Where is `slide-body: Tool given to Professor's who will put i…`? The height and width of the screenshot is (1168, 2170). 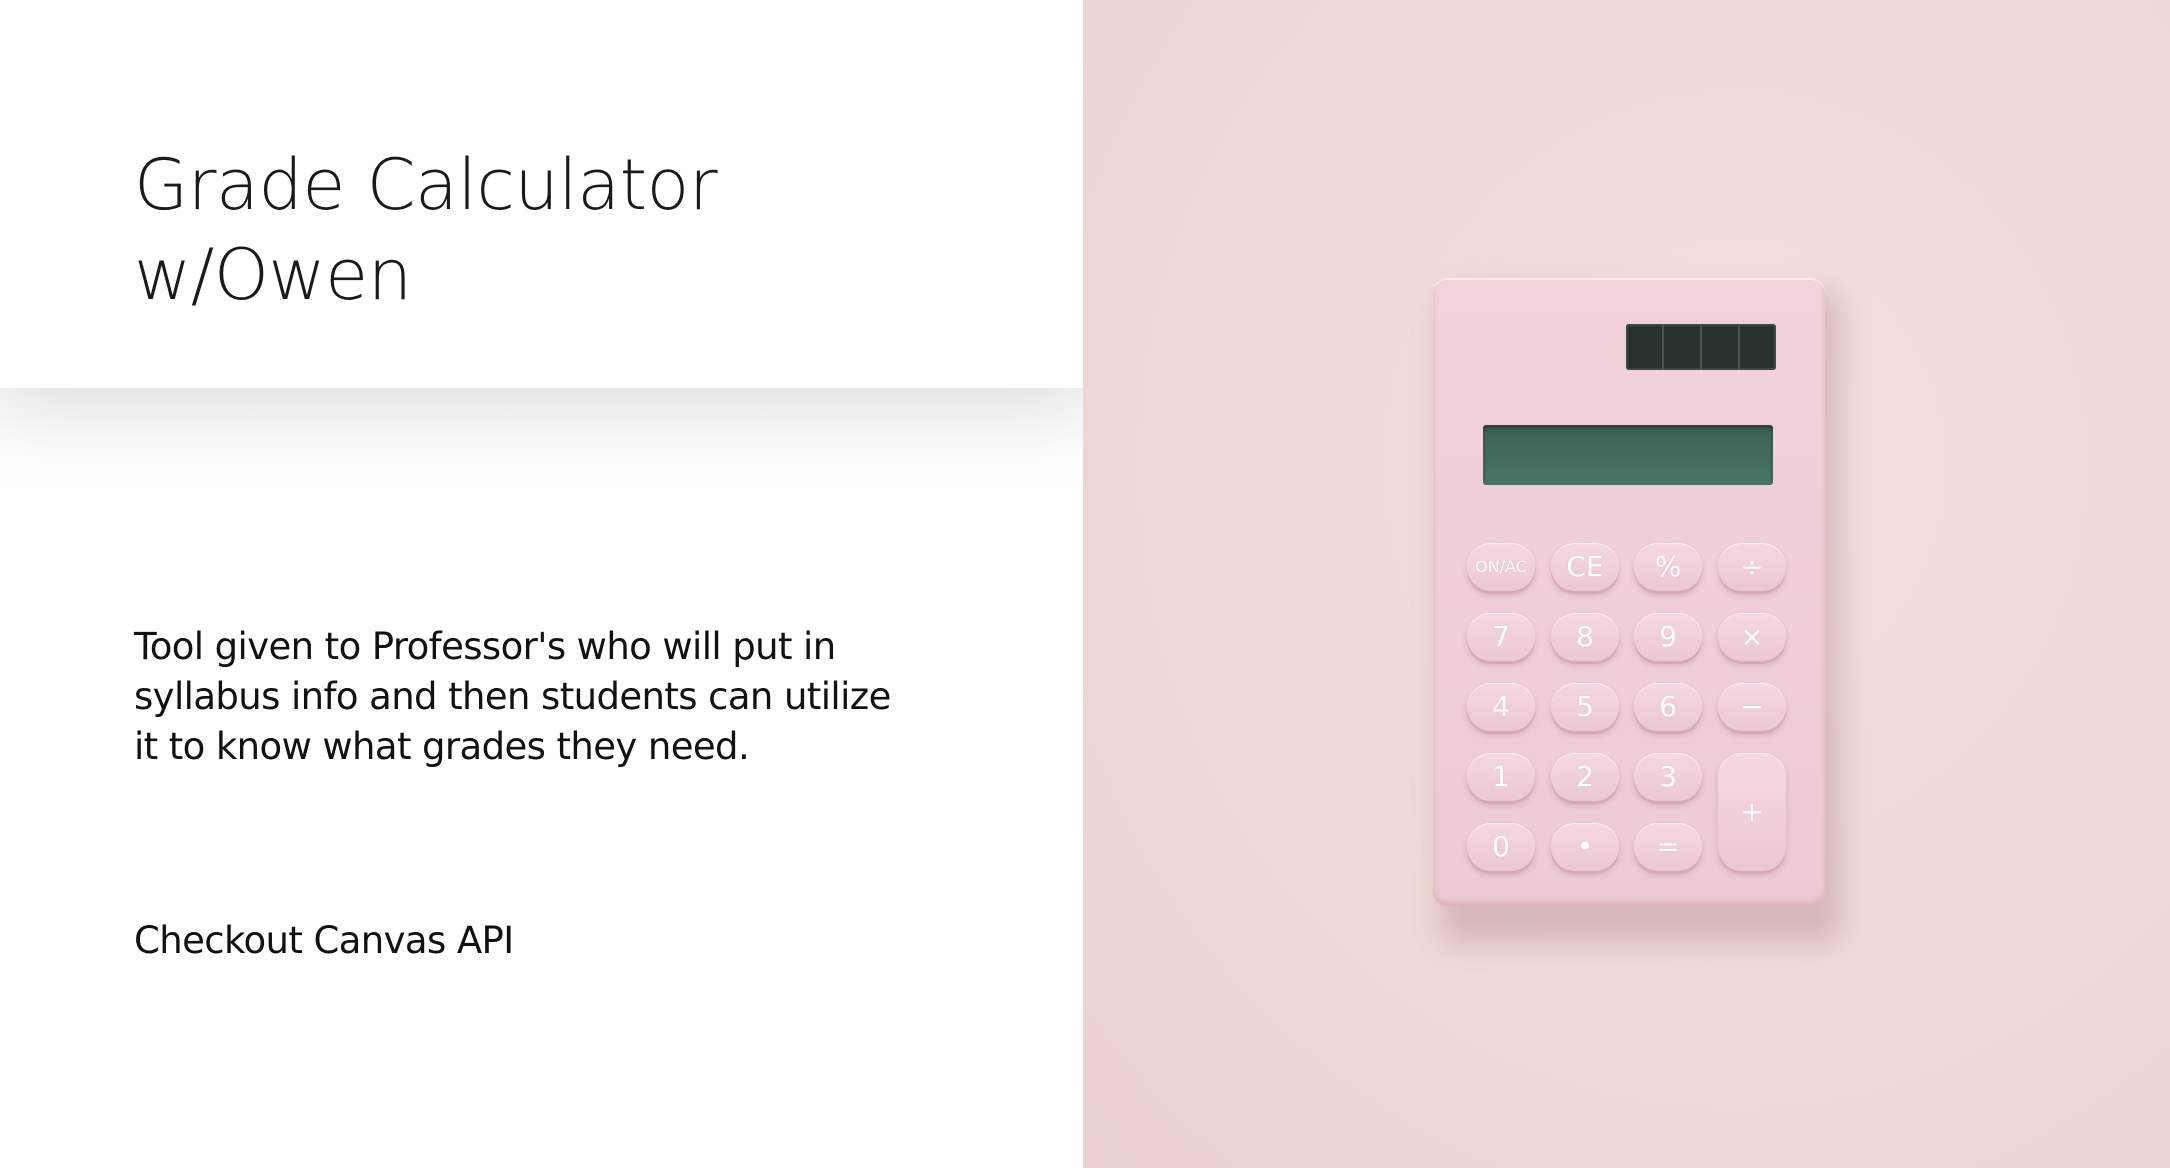 slide-body: Tool given to Professor's who will put i… is located at coordinates (554, 697).